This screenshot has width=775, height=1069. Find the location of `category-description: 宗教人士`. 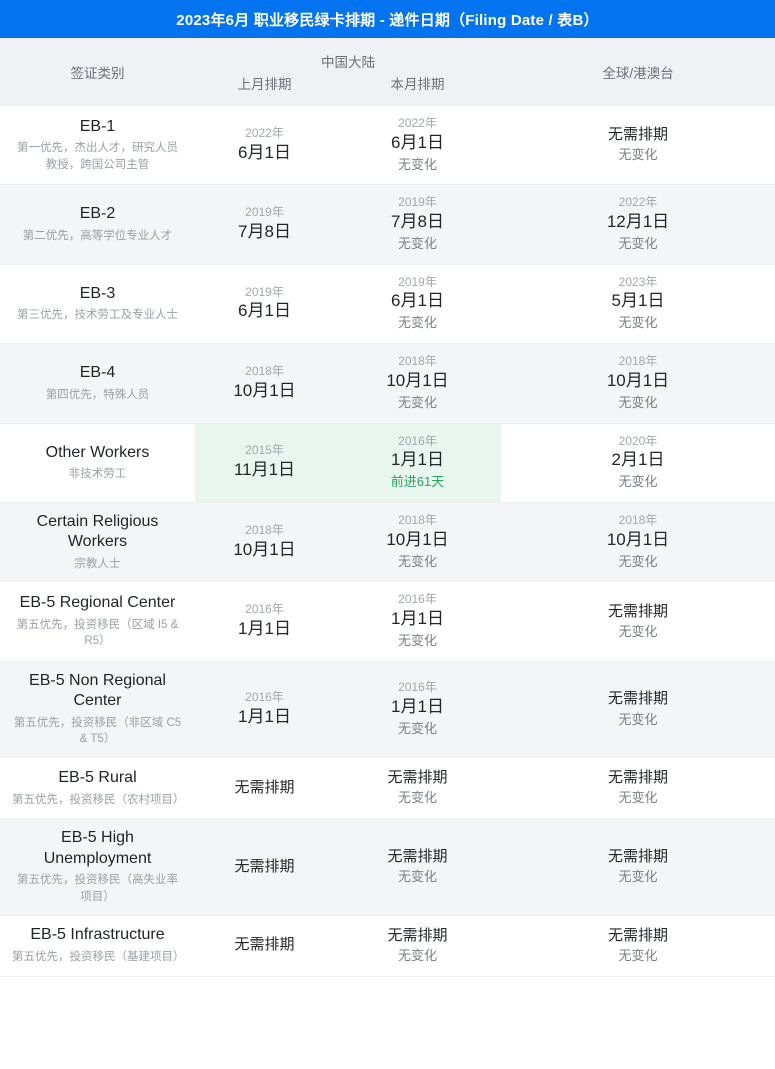

category-description: 宗教人士 is located at coordinates (97, 563).